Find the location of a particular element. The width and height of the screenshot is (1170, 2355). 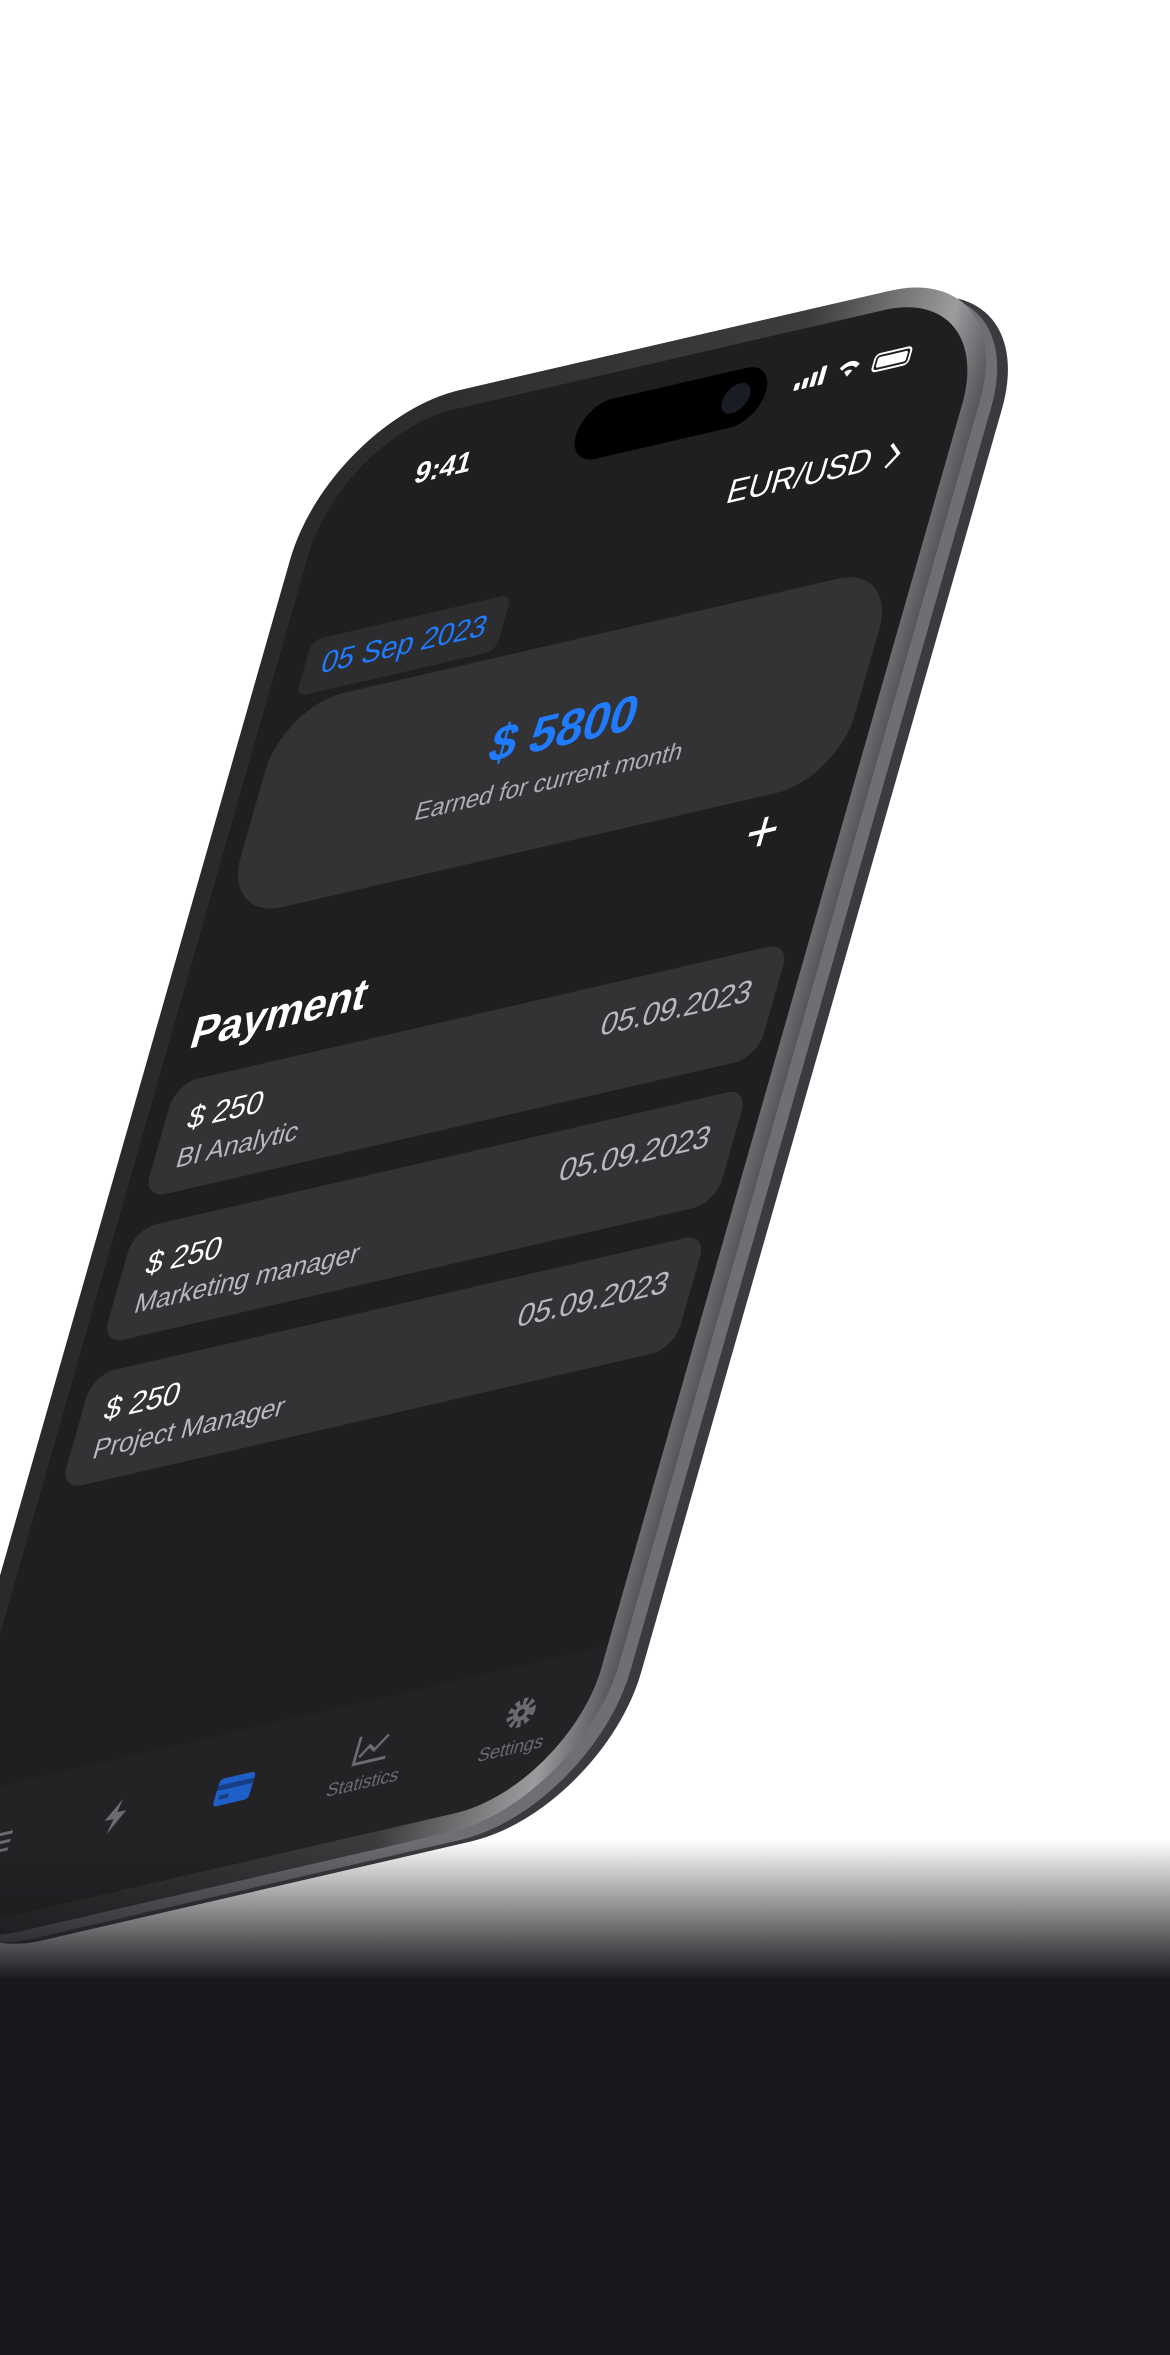

tab-statistics: Statistics is located at coordinates (369, 1761).